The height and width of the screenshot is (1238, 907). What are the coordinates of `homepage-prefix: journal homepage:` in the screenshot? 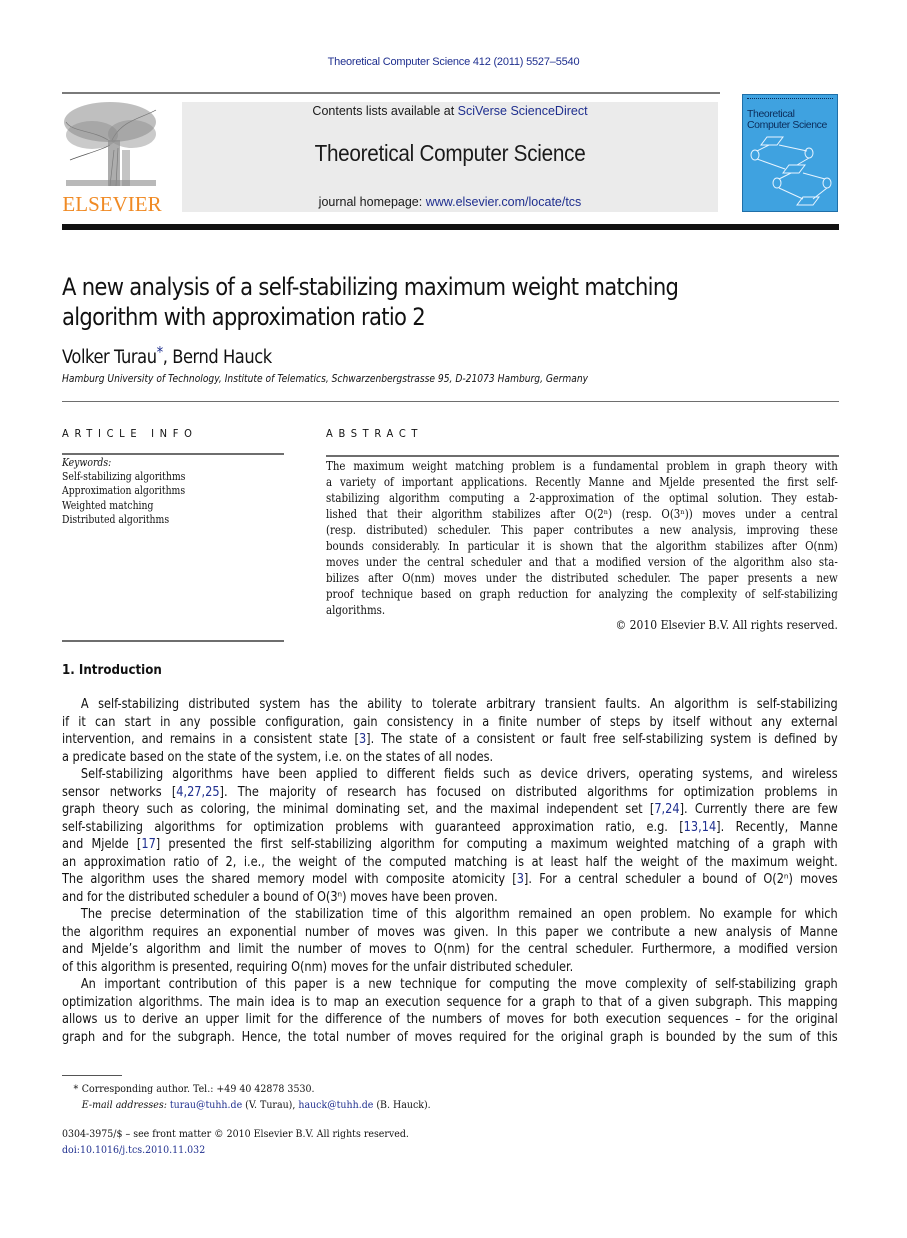 It's located at (372, 202).